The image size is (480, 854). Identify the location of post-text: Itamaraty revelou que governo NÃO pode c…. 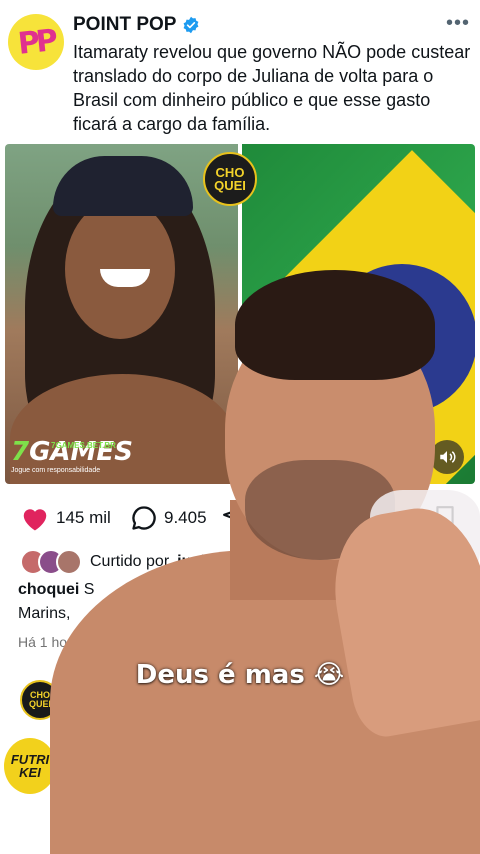
(272, 88).